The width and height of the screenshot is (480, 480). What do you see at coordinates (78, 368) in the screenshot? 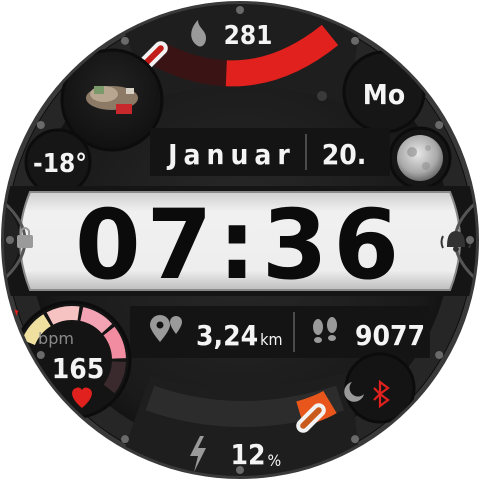
I see `heart-value: 165` at bounding box center [78, 368].